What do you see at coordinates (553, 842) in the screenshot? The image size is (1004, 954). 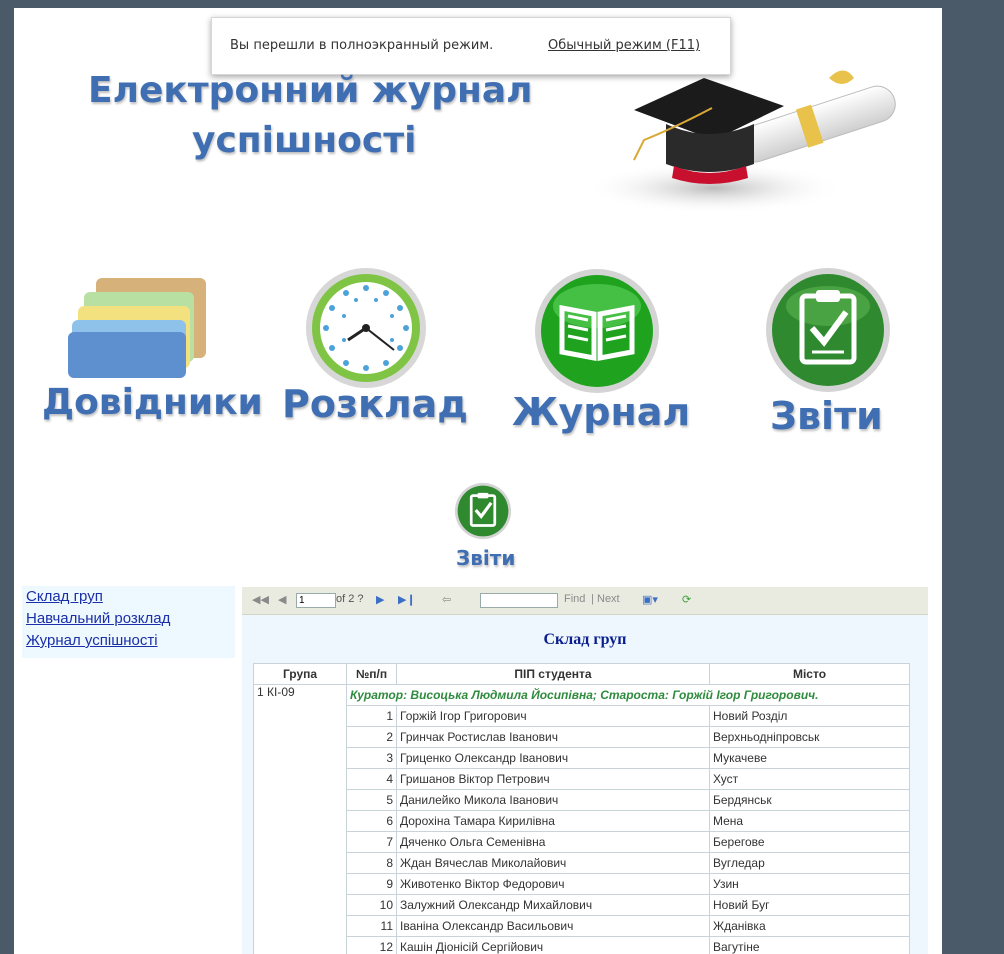 I see `row-name: Дяченко Ольга Семенівна` at bounding box center [553, 842].